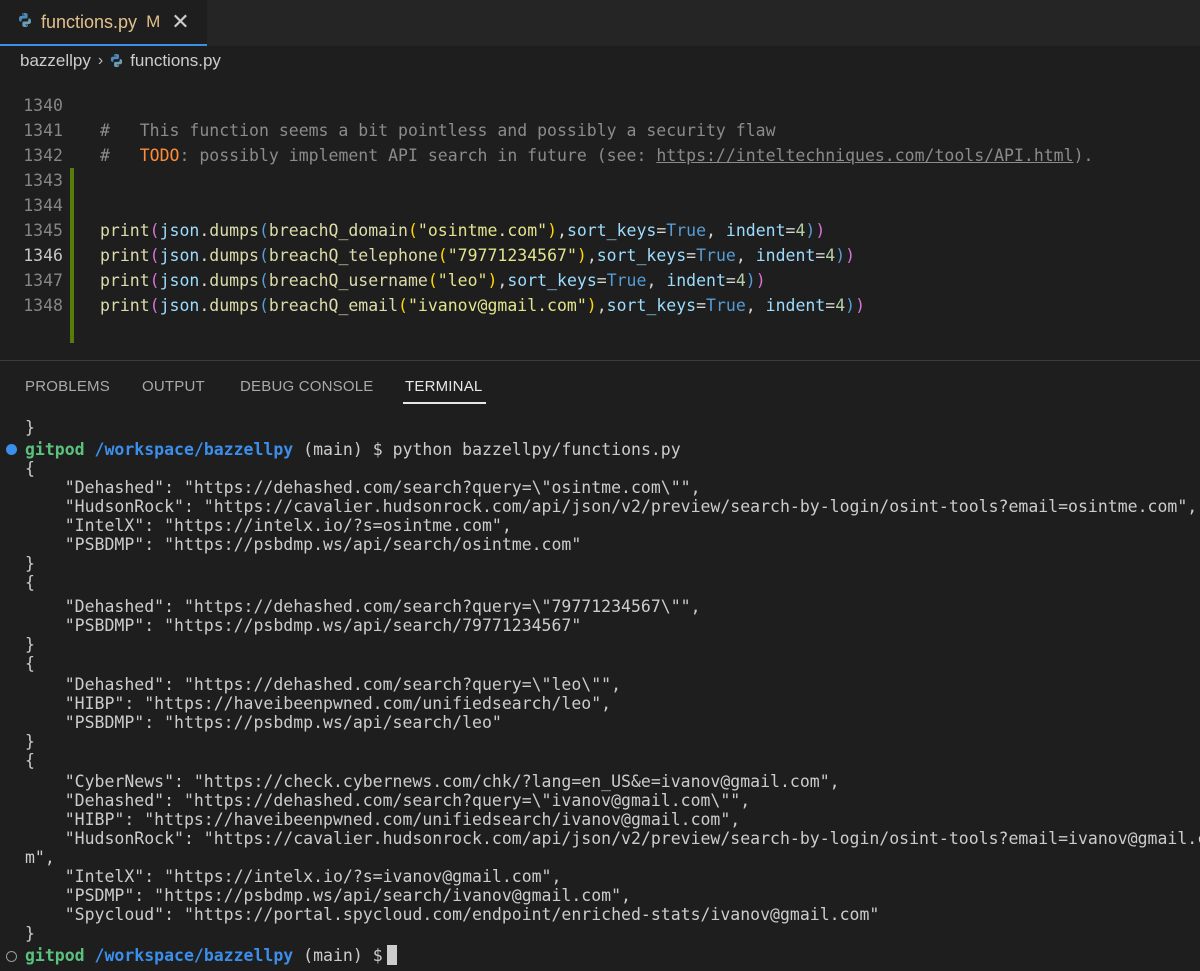 This screenshot has height=971, width=1200. I want to click on editor-tab-bar: functions.py M ✕, so click(600, 23).